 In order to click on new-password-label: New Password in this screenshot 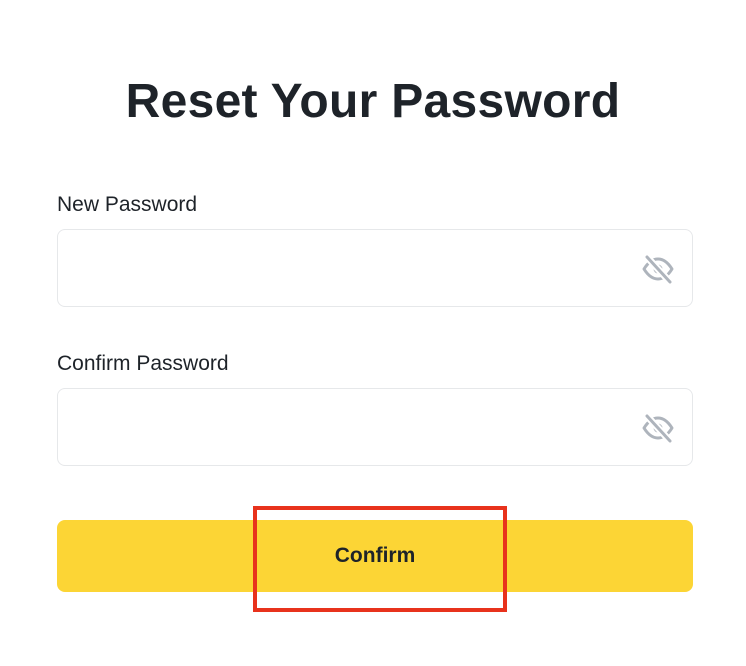, I will do `click(127, 204)`.